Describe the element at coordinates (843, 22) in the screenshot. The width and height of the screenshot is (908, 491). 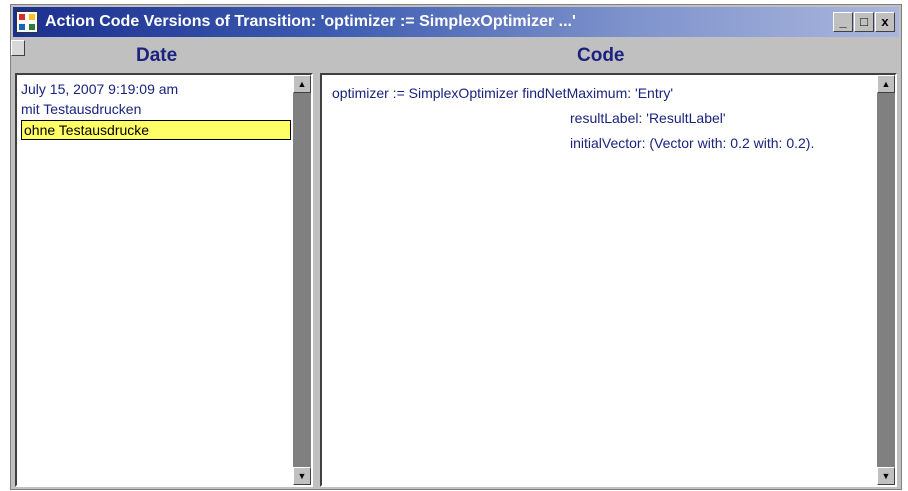
I see `minimize-button: _` at that location.